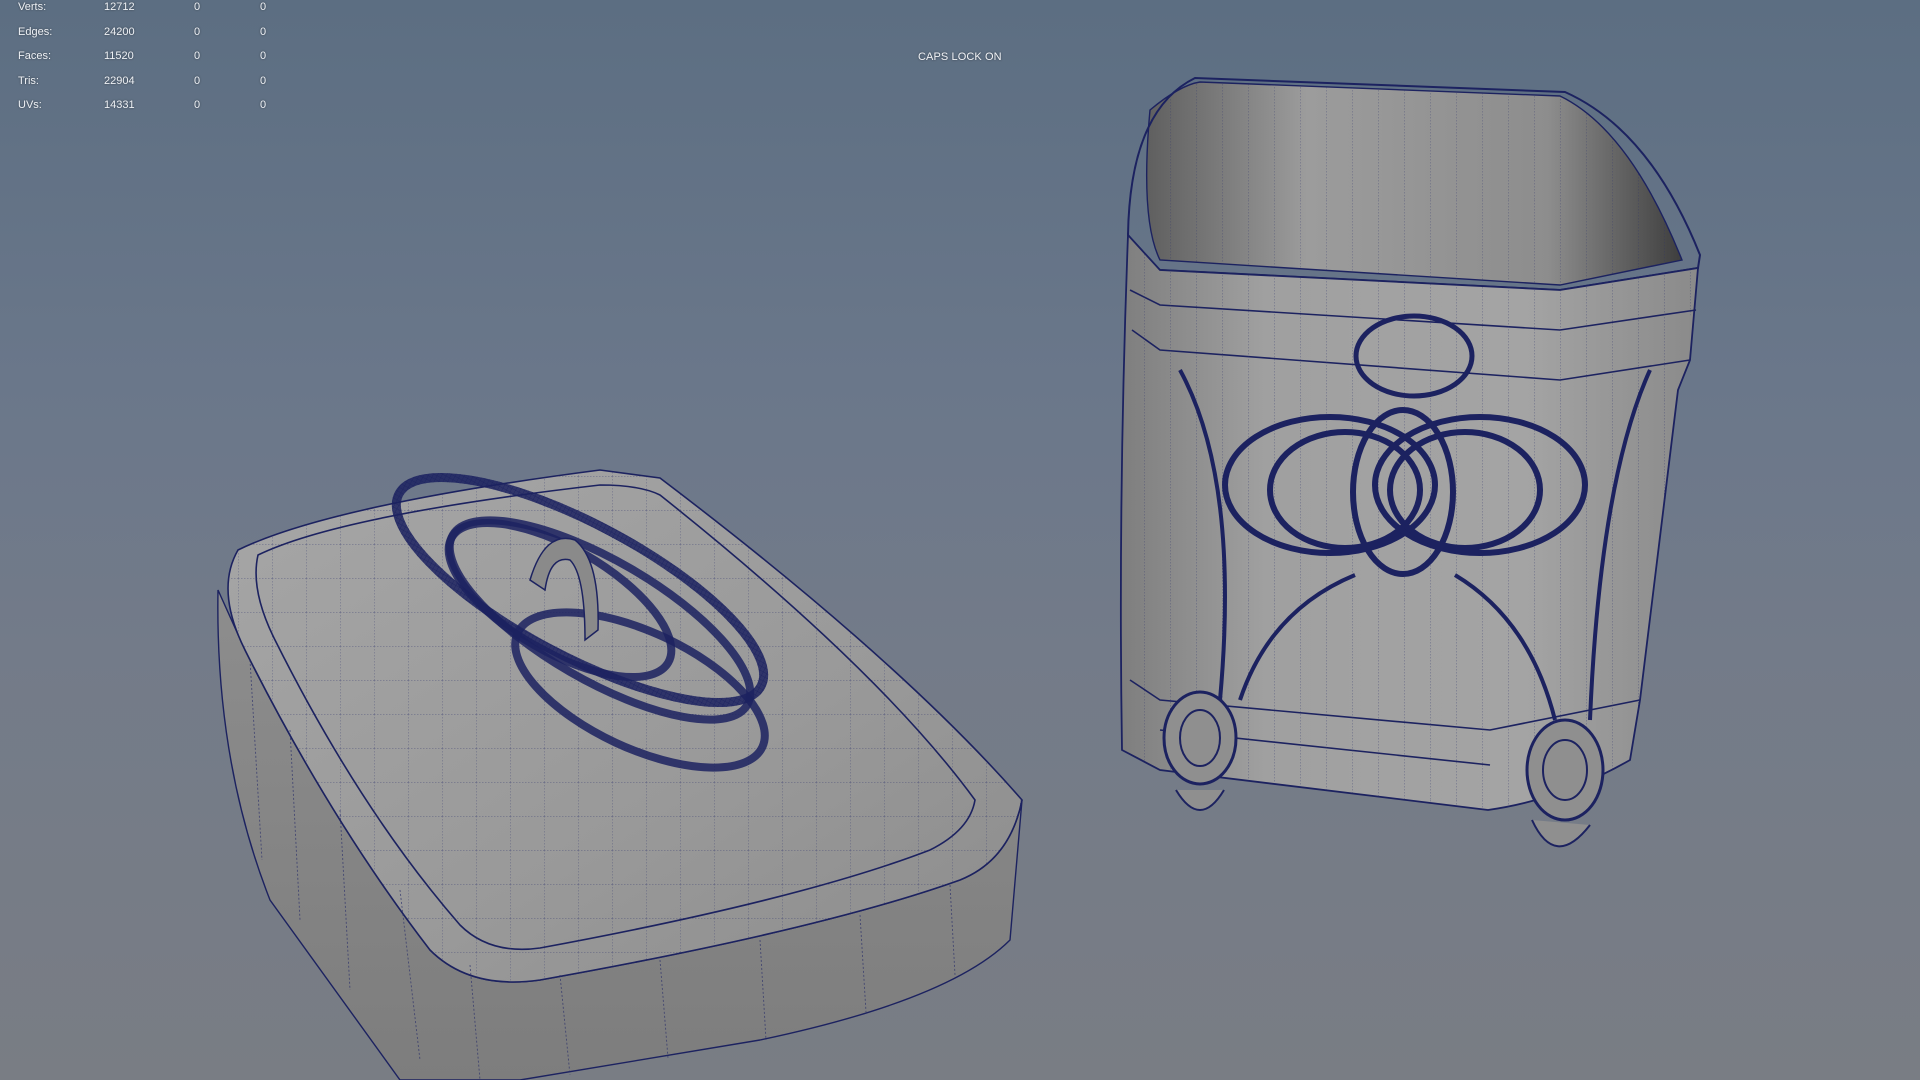  Describe the element at coordinates (35, 56) in the screenshot. I see `hud-label: Faces:` at that location.